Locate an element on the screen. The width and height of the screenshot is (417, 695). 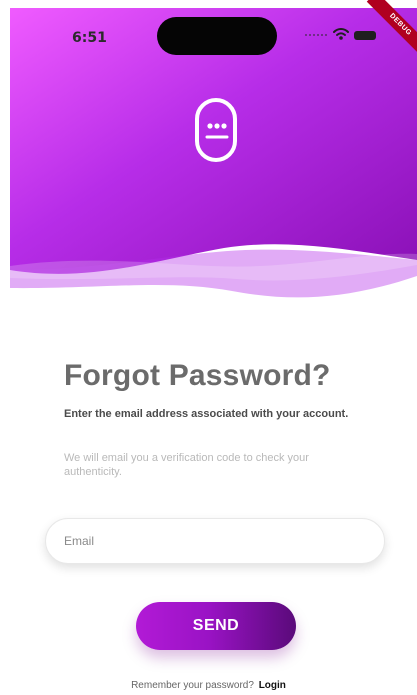
robot-face-icon is located at coordinates (216, 130).